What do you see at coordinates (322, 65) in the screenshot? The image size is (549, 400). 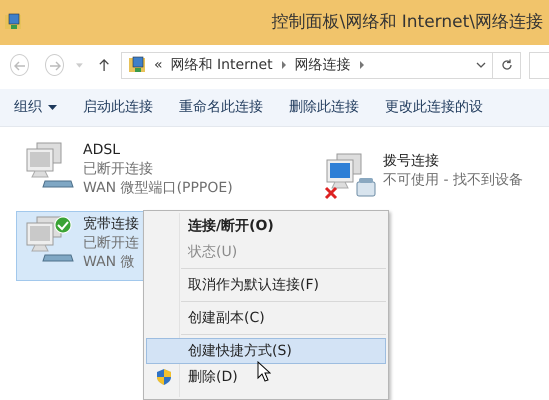 I see `breadcrumb-link: 网络连接` at bounding box center [322, 65].